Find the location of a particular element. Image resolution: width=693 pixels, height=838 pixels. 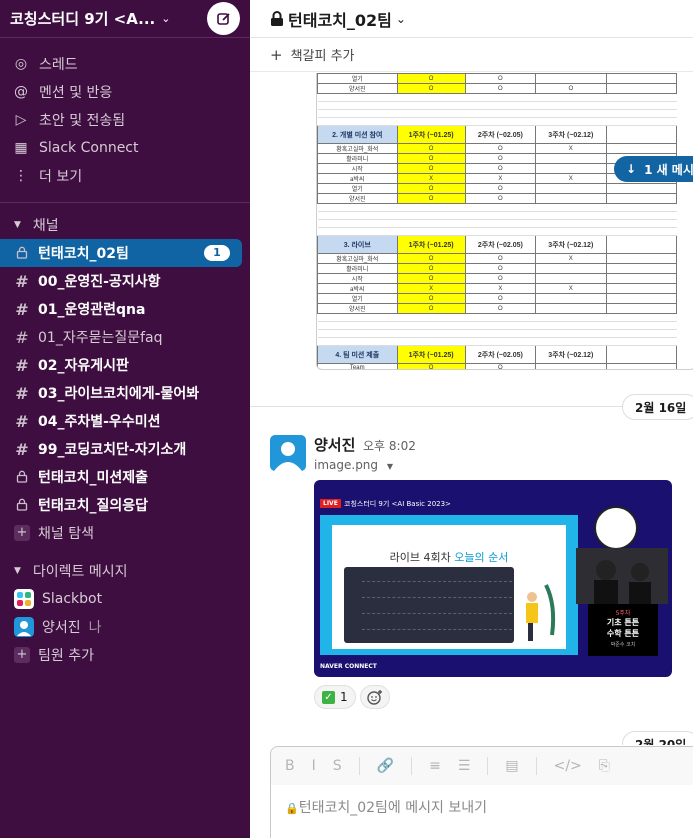

new-messages-button: ↓ 1 새 메시 is located at coordinates (653, 169).